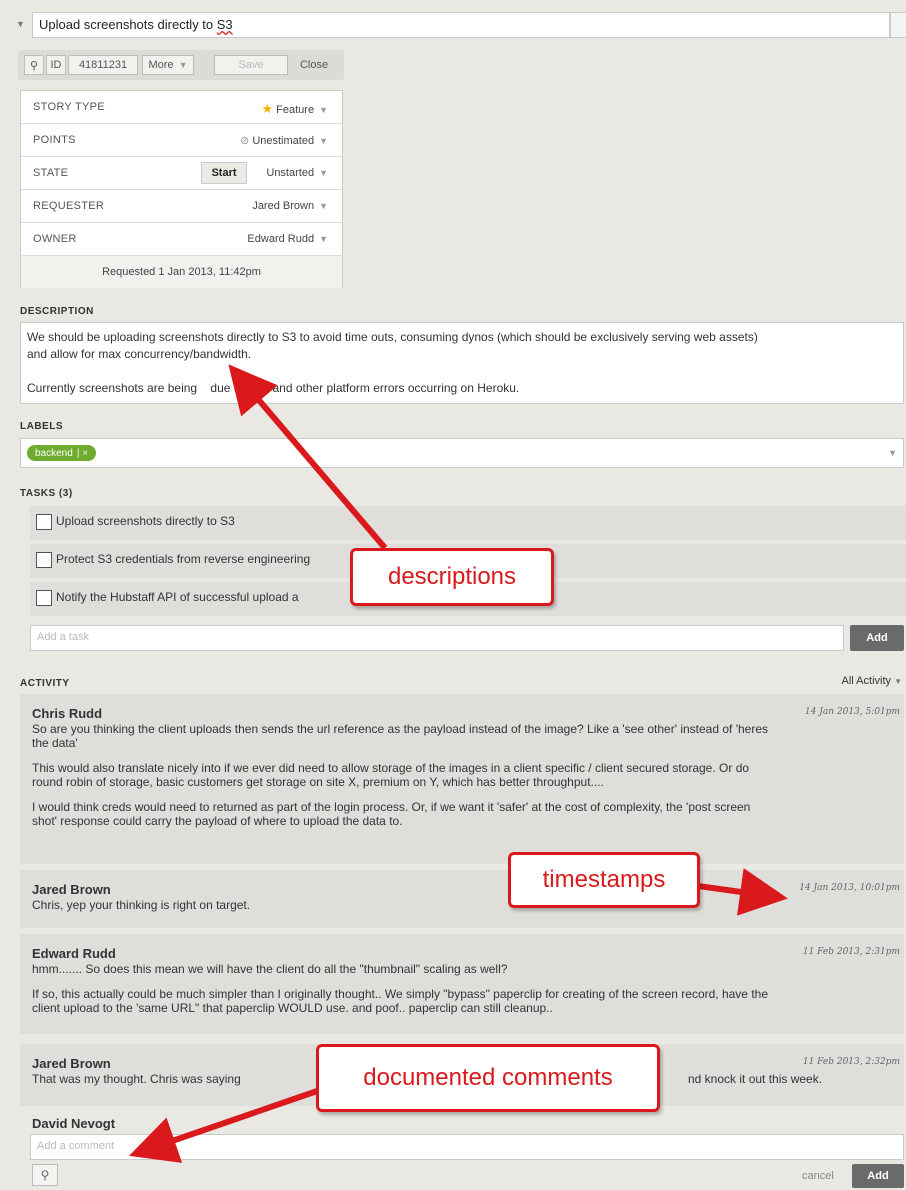 The image size is (906, 1190). What do you see at coordinates (308, 457) in the screenshot?
I see `descriptions-arrow` at bounding box center [308, 457].